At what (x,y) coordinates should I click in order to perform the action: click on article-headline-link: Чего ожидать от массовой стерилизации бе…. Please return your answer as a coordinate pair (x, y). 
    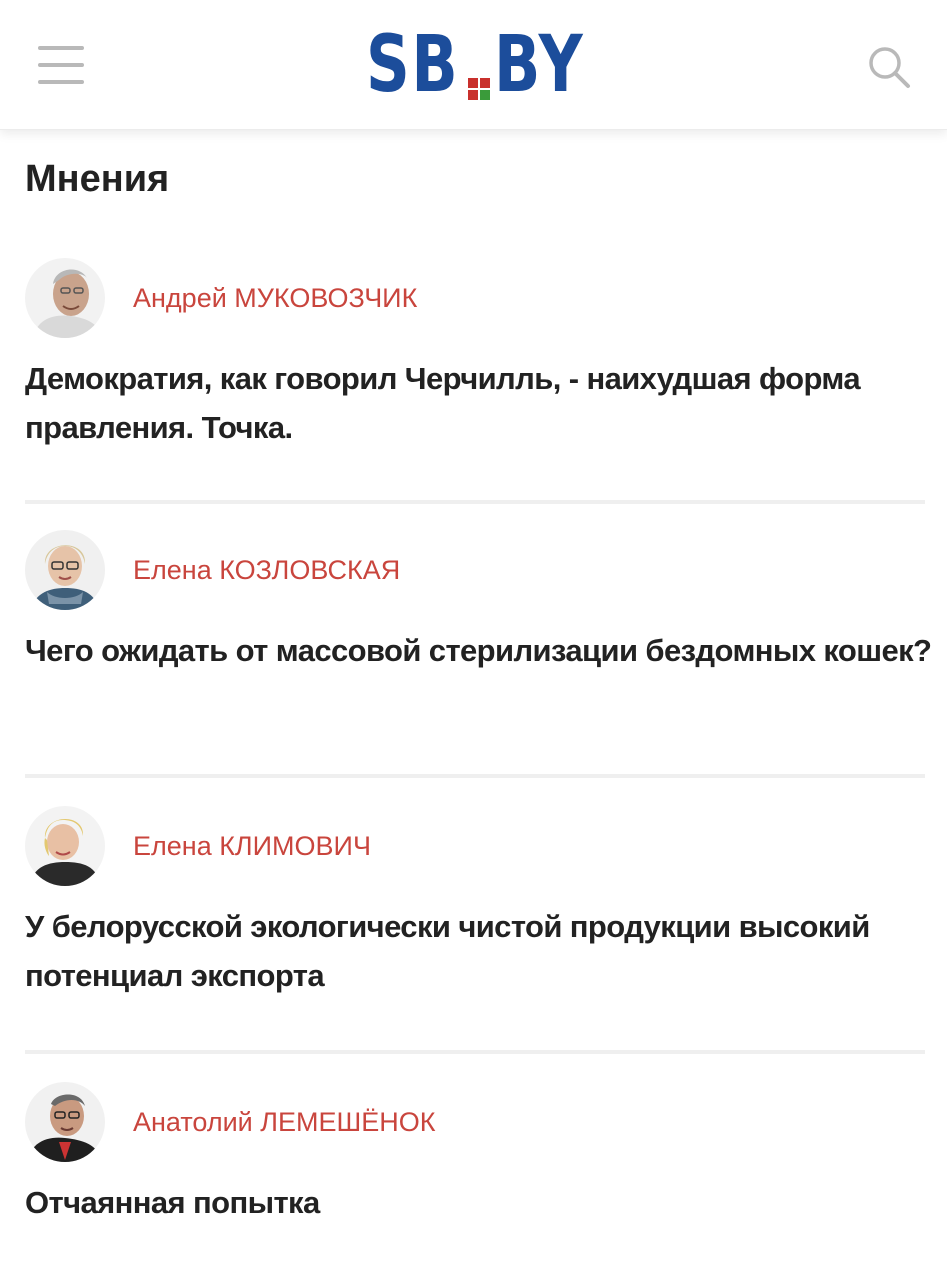
    Looking at the image, I should click on (480, 650).